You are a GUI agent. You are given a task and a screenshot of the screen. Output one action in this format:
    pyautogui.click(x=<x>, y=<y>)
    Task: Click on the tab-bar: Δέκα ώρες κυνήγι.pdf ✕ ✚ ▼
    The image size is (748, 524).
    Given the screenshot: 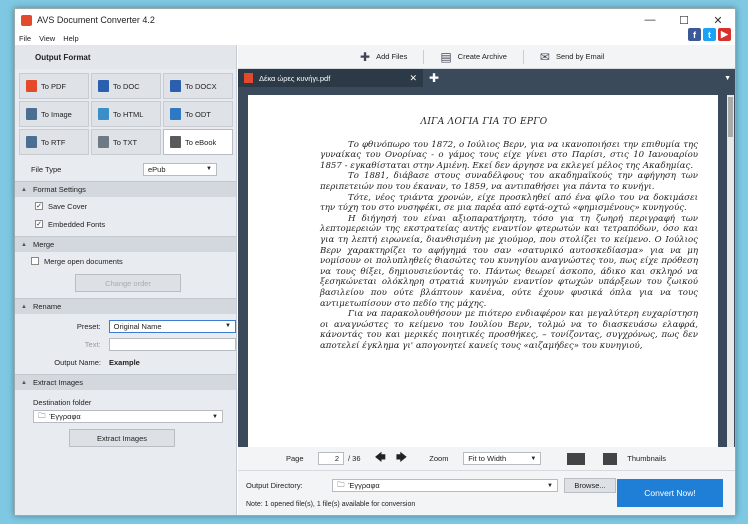 What is the action you would take?
    pyautogui.click(x=486, y=78)
    